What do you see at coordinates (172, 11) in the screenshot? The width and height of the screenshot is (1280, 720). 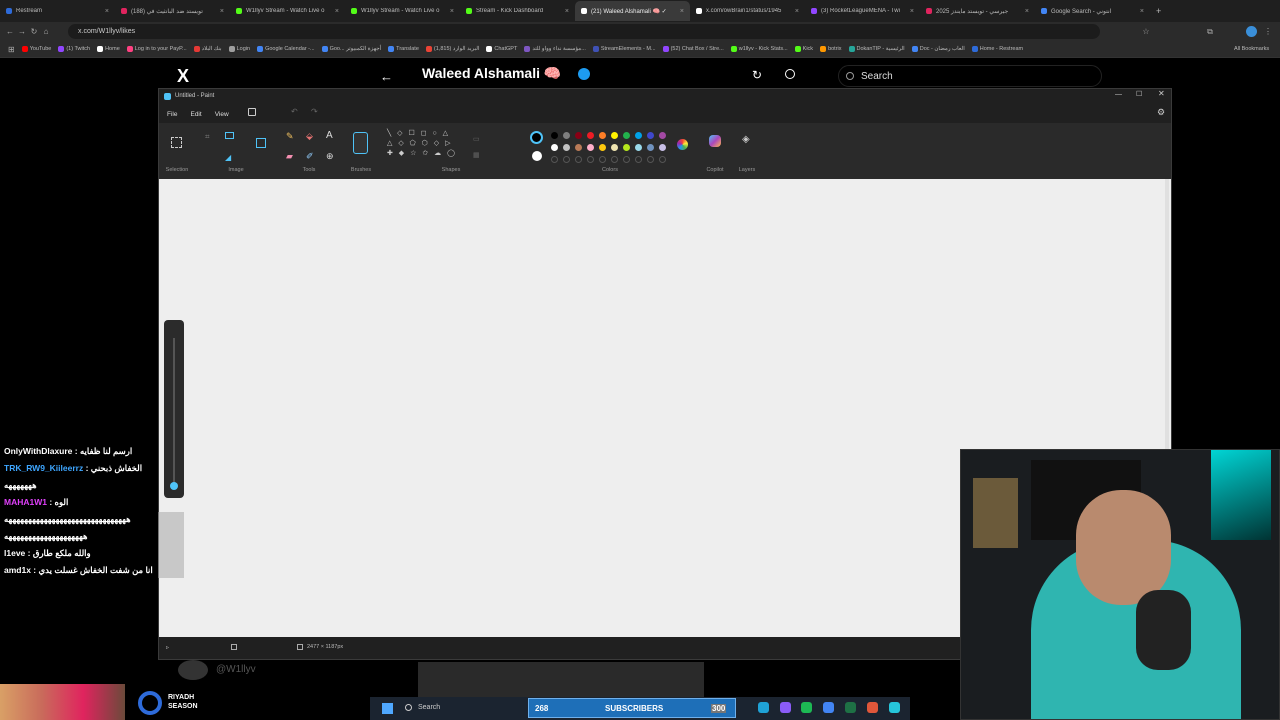 I see `browser-tab: تويستد ضد البانثيث في (188) ×` at bounding box center [172, 11].